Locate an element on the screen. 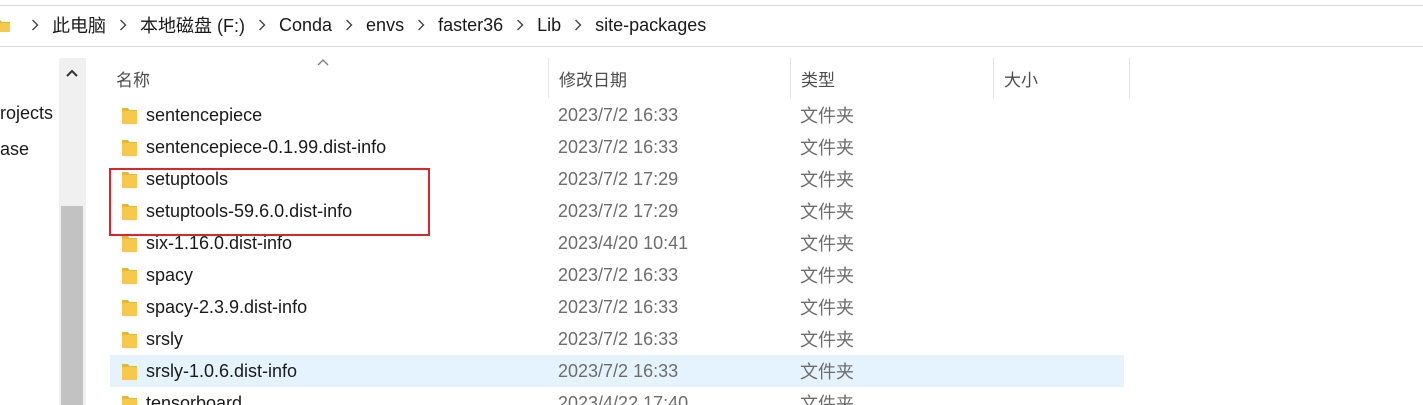  file-row: srsly-1.0.6.dist-info 2023/7/2 16:33 文件夹 is located at coordinates (617, 371).